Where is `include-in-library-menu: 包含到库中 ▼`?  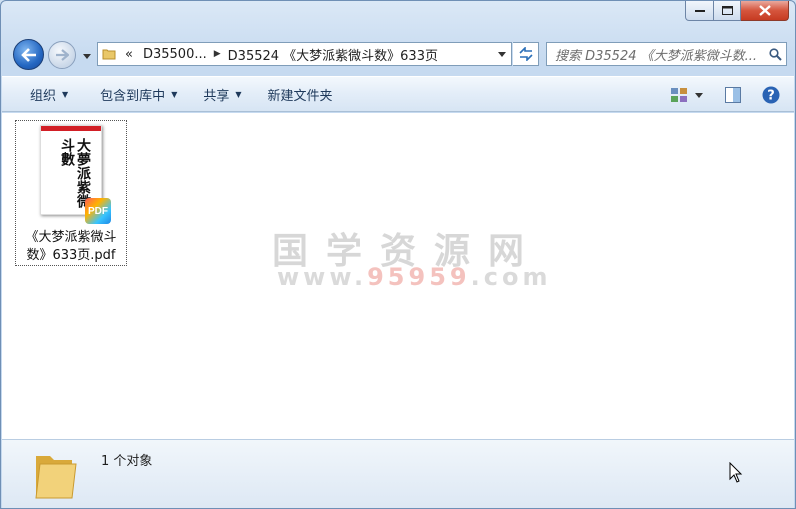
include-in-library-menu: 包含到库中 ▼ is located at coordinates (138, 94).